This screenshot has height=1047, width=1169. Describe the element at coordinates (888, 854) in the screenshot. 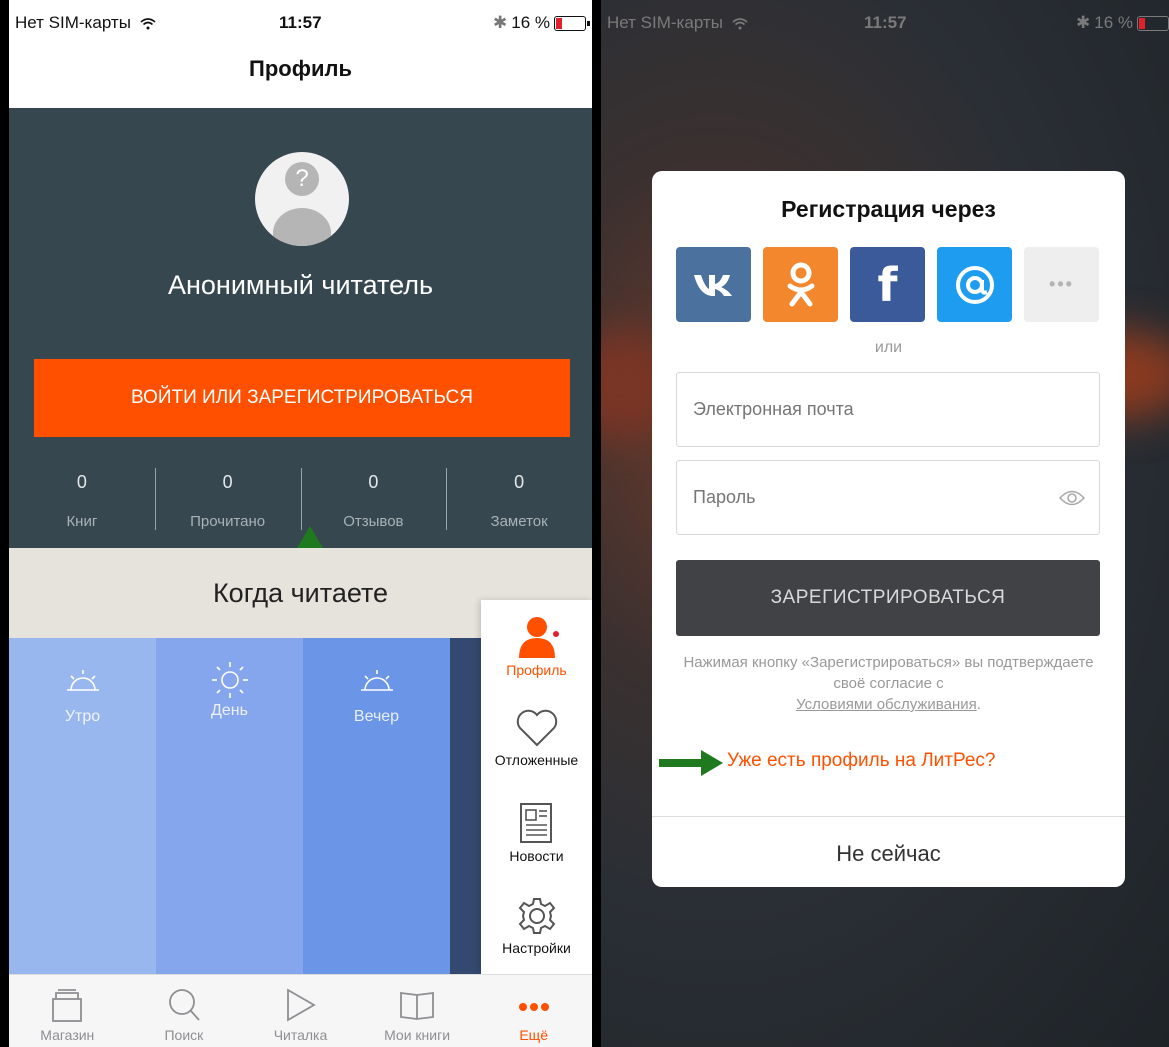

I see `not-now-button: Не сейчас` at that location.